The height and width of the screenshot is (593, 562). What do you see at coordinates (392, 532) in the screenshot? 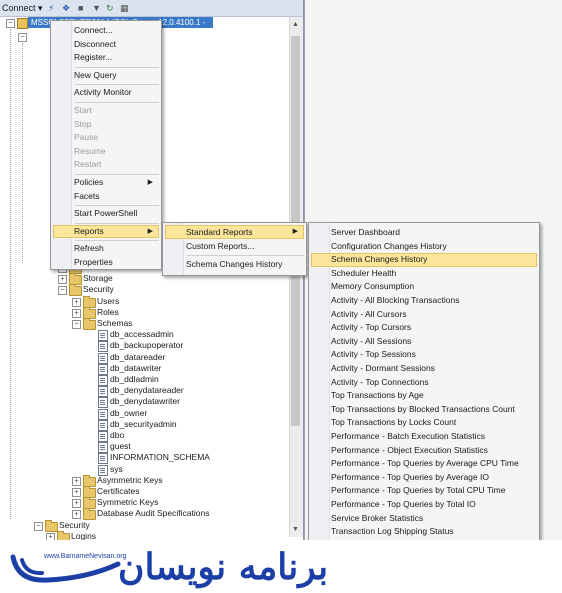
I see `menu-item: Transaction Log Shipping Status` at bounding box center [392, 532].